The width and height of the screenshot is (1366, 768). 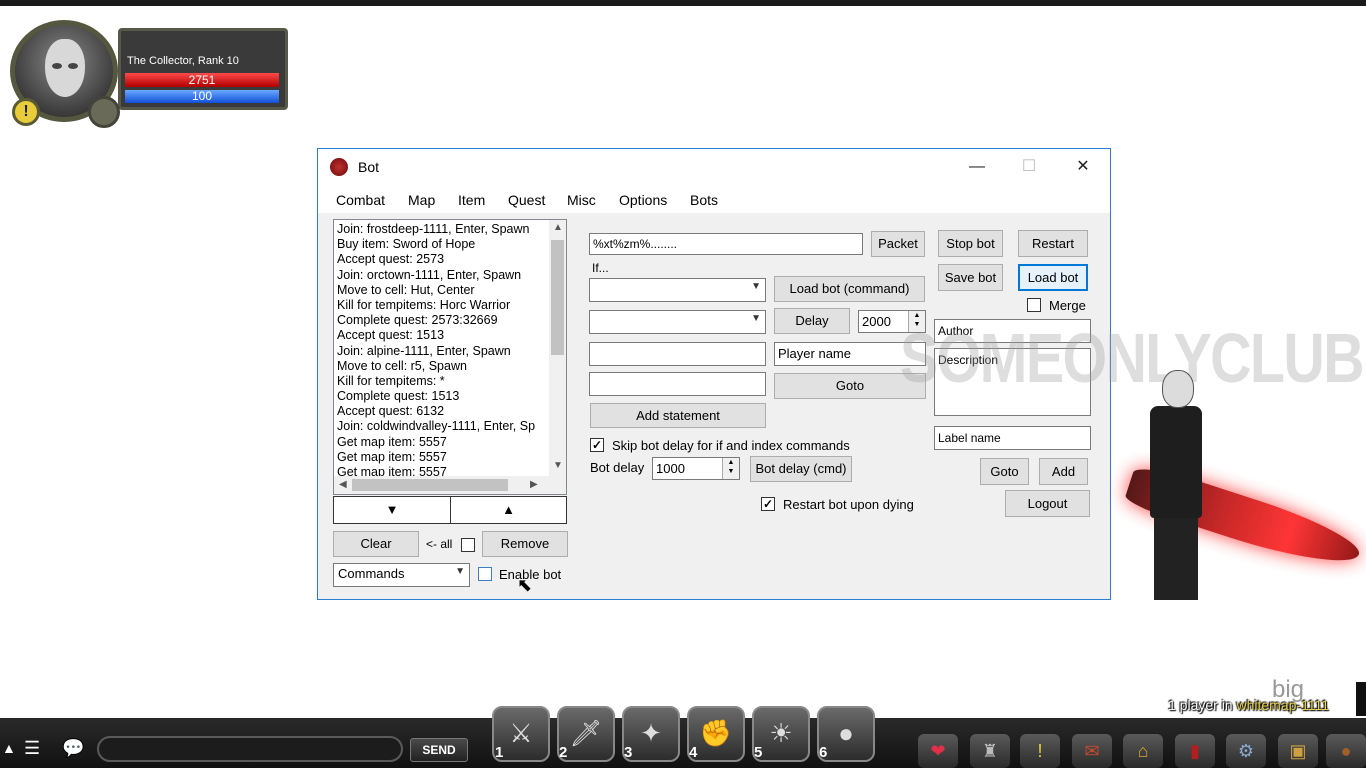 I want to click on list-item: Join: orctown-1111, Enter, Spawn, so click(x=440, y=275).